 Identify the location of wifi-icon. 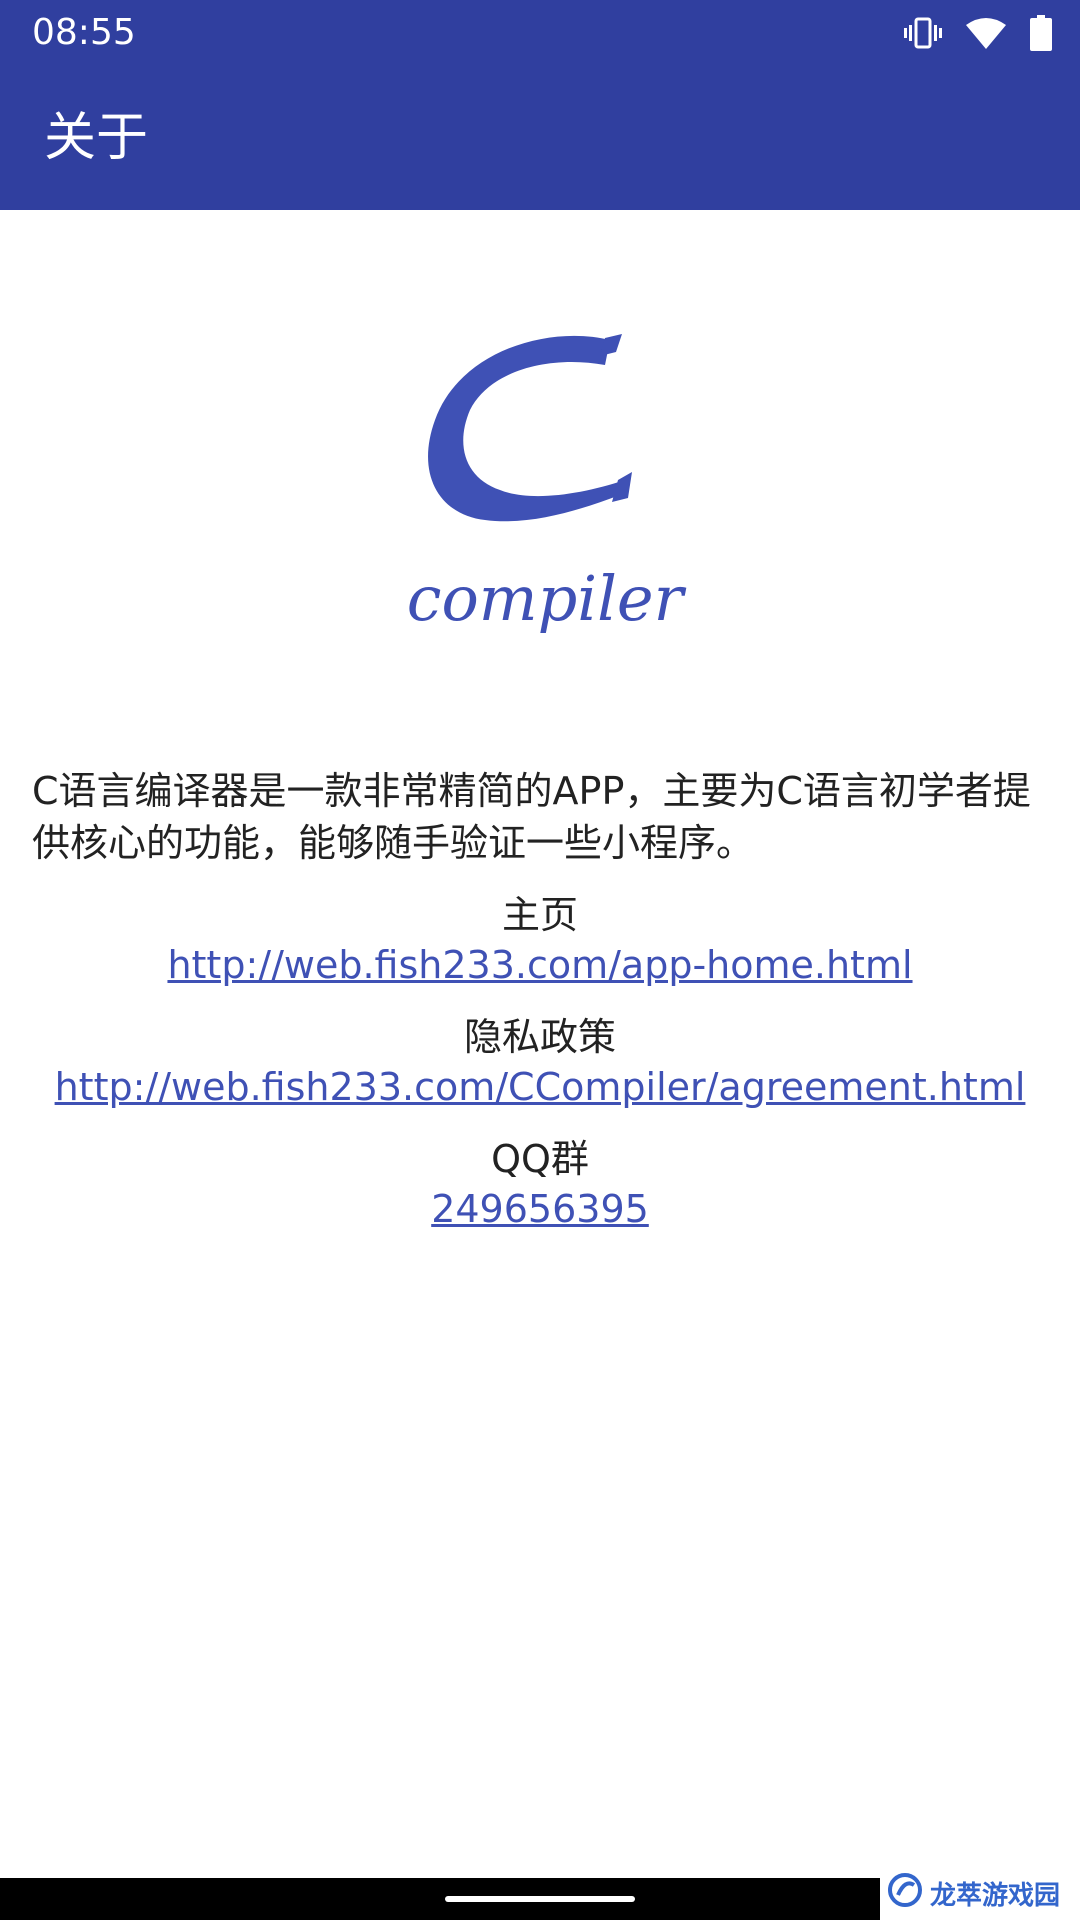
(986, 33).